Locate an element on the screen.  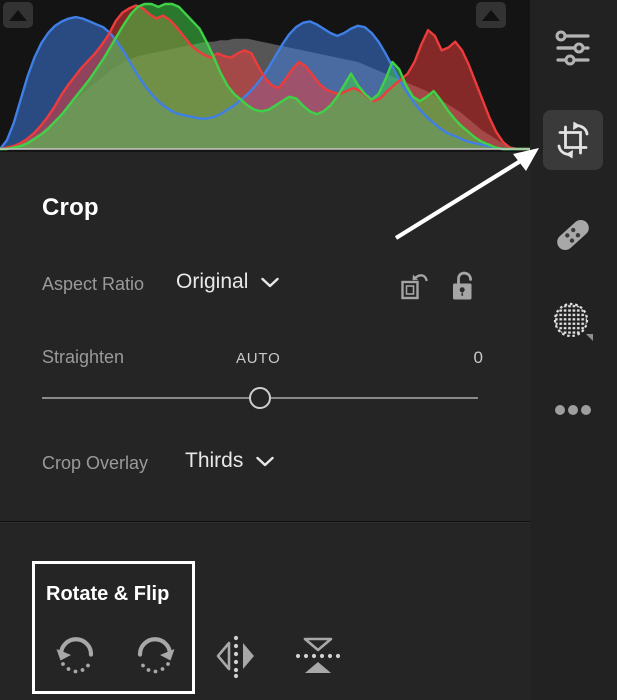
halftone-circle-icon is located at coordinates (573, 321).